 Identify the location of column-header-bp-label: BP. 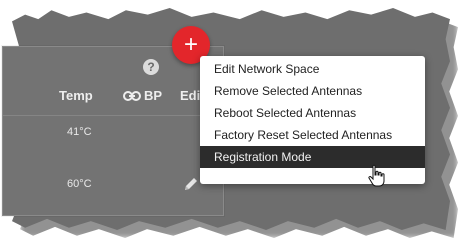
(153, 95).